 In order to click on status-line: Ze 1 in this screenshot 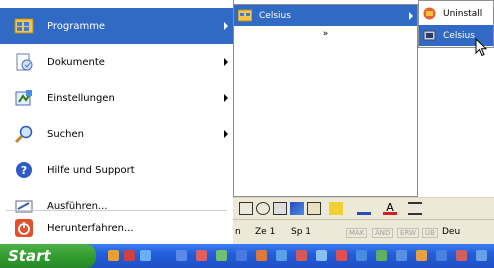, I will do `click(265, 232)`.